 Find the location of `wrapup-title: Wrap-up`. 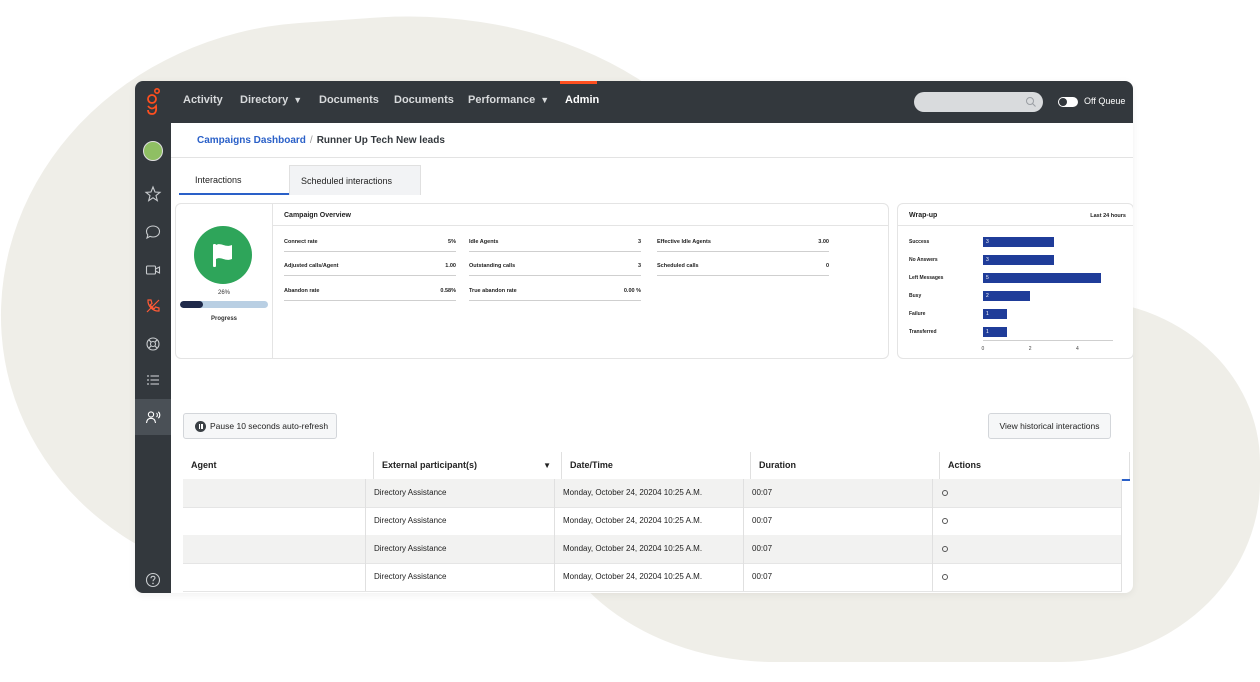

wrapup-title: Wrap-up is located at coordinates (923, 215).